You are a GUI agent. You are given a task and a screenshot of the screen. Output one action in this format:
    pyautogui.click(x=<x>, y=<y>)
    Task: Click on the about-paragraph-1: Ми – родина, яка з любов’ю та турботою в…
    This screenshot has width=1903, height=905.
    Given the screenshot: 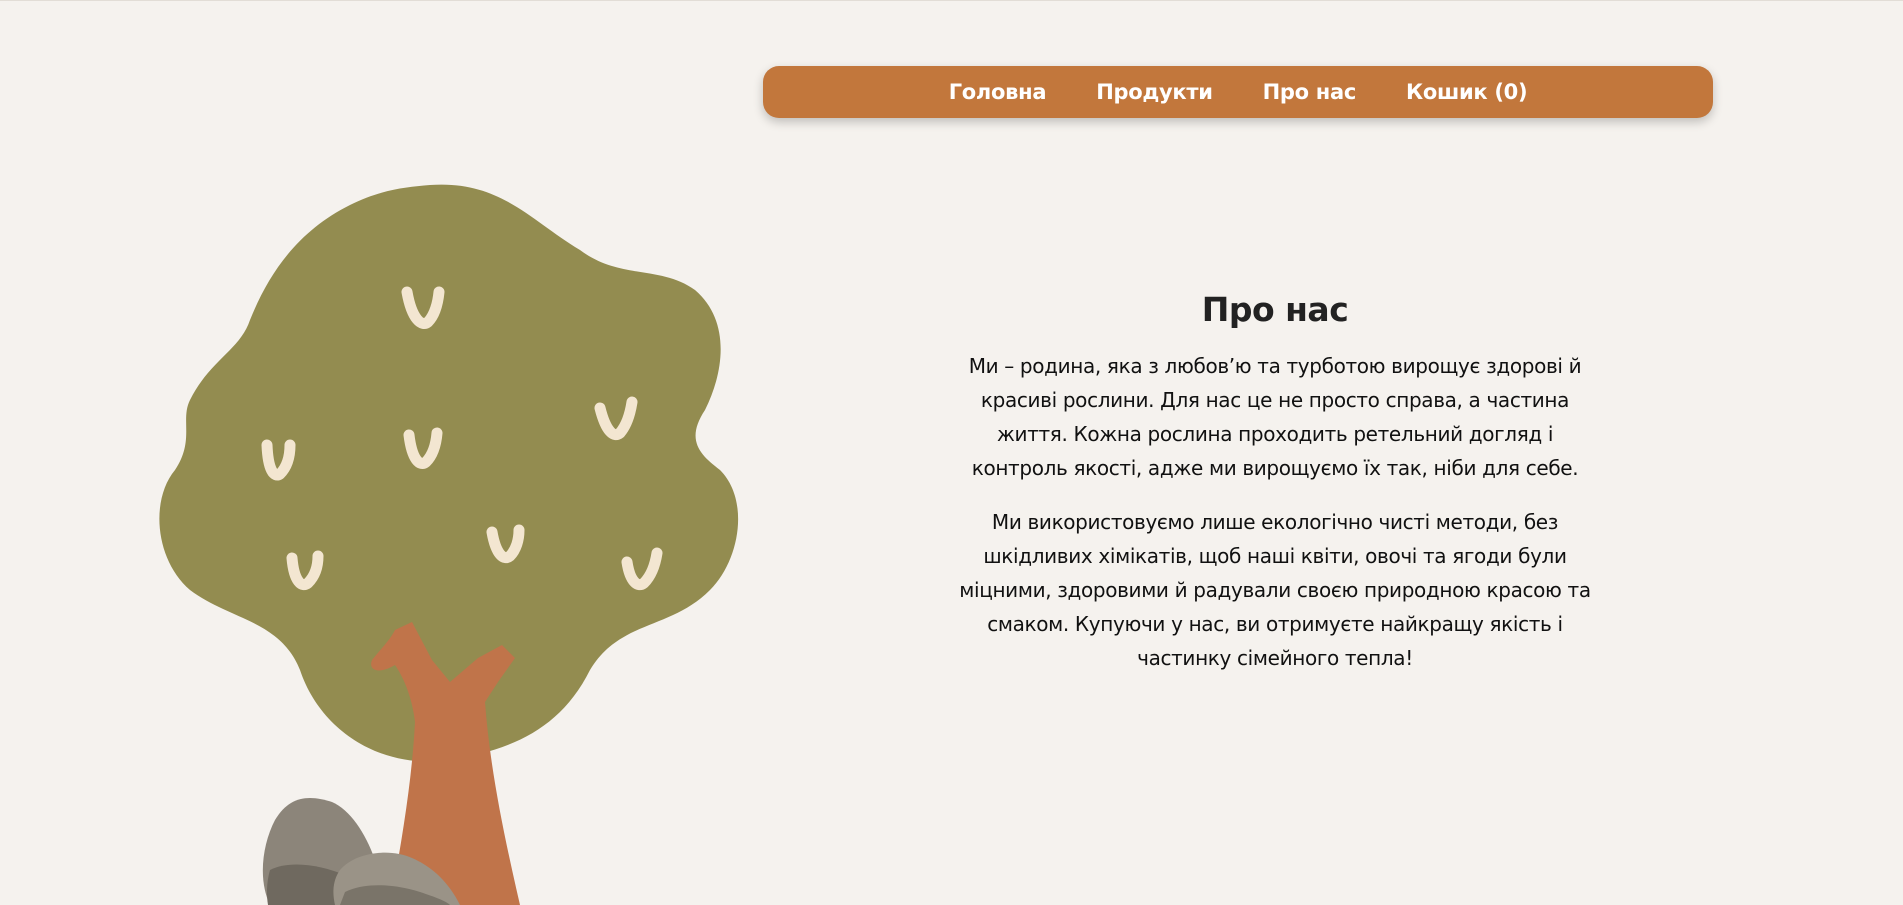 What is the action you would take?
    pyautogui.click(x=1275, y=417)
    